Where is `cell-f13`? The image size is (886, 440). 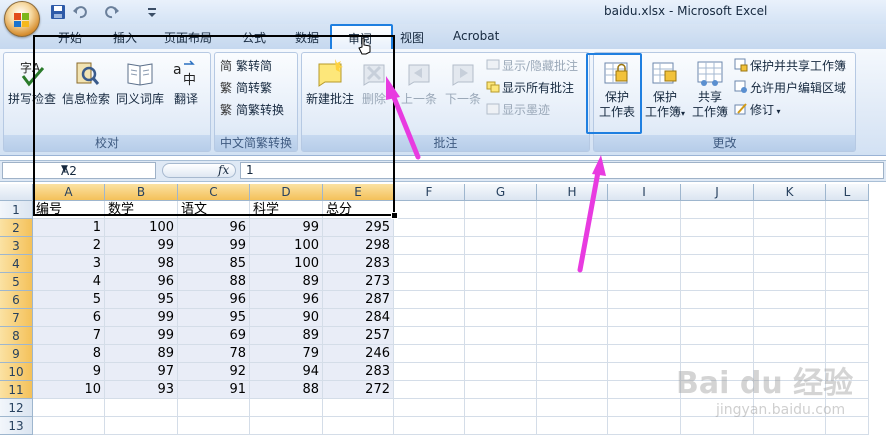 cell-f13 is located at coordinates (429, 426).